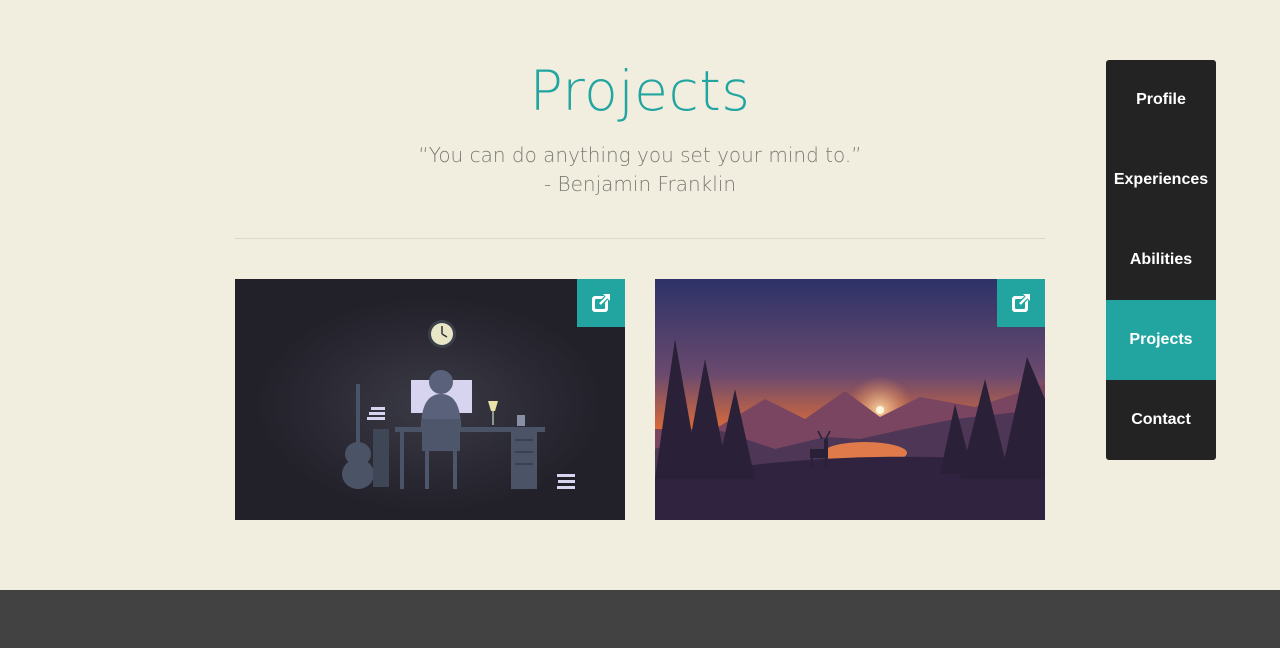 This screenshot has width=1280, height=648. What do you see at coordinates (640, 238) in the screenshot?
I see `section-divider` at bounding box center [640, 238].